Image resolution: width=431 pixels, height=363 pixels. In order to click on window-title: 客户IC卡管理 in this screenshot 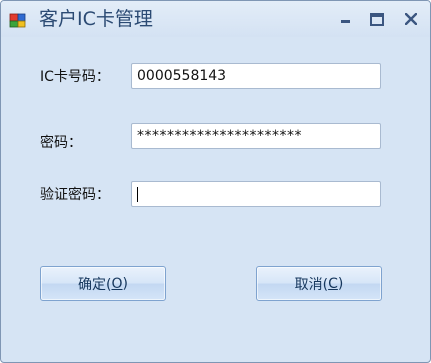, I will do `click(96, 19)`.